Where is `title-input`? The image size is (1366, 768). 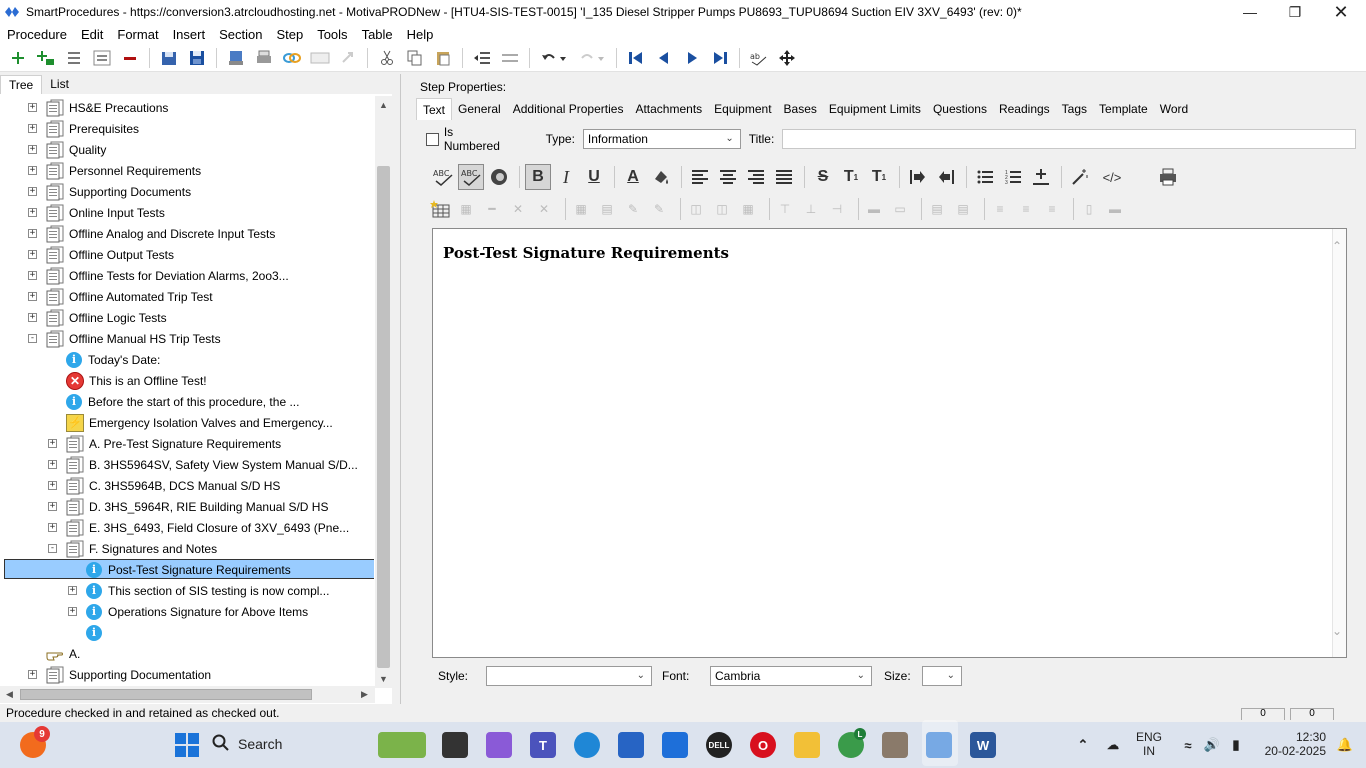
title-input is located at coordinates (1069, 139).